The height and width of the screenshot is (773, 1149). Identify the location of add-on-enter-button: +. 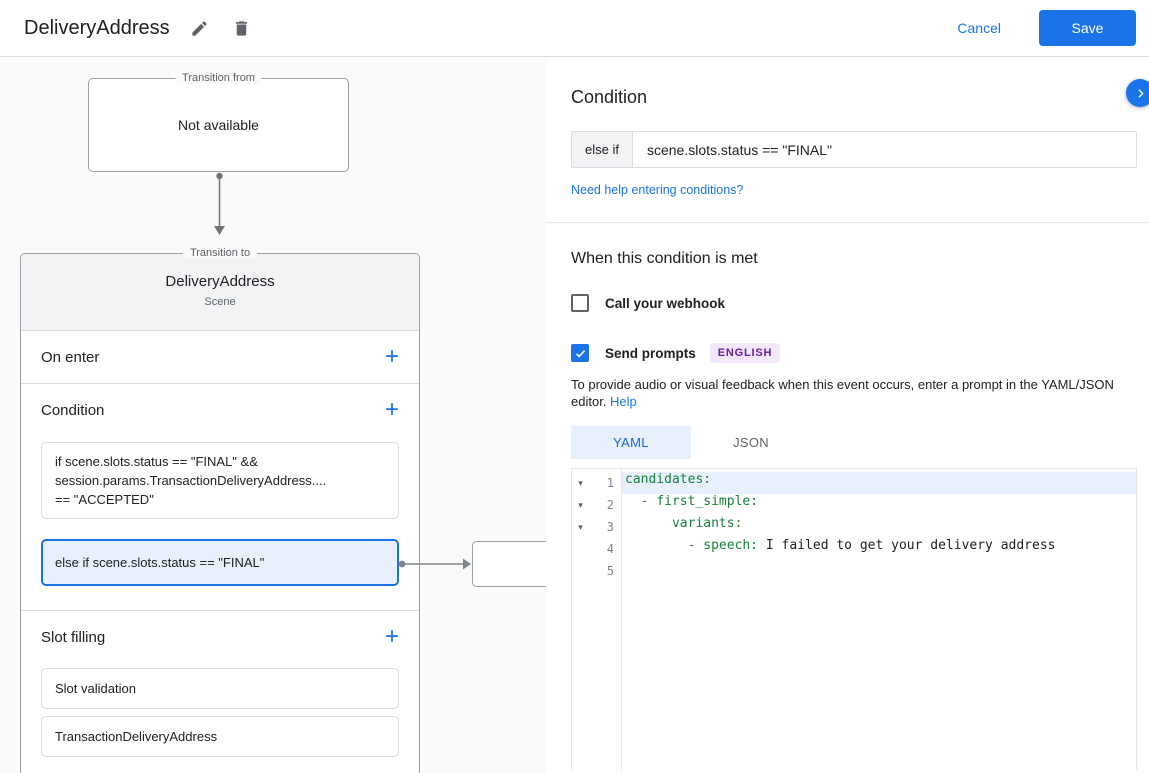
(392, 357).